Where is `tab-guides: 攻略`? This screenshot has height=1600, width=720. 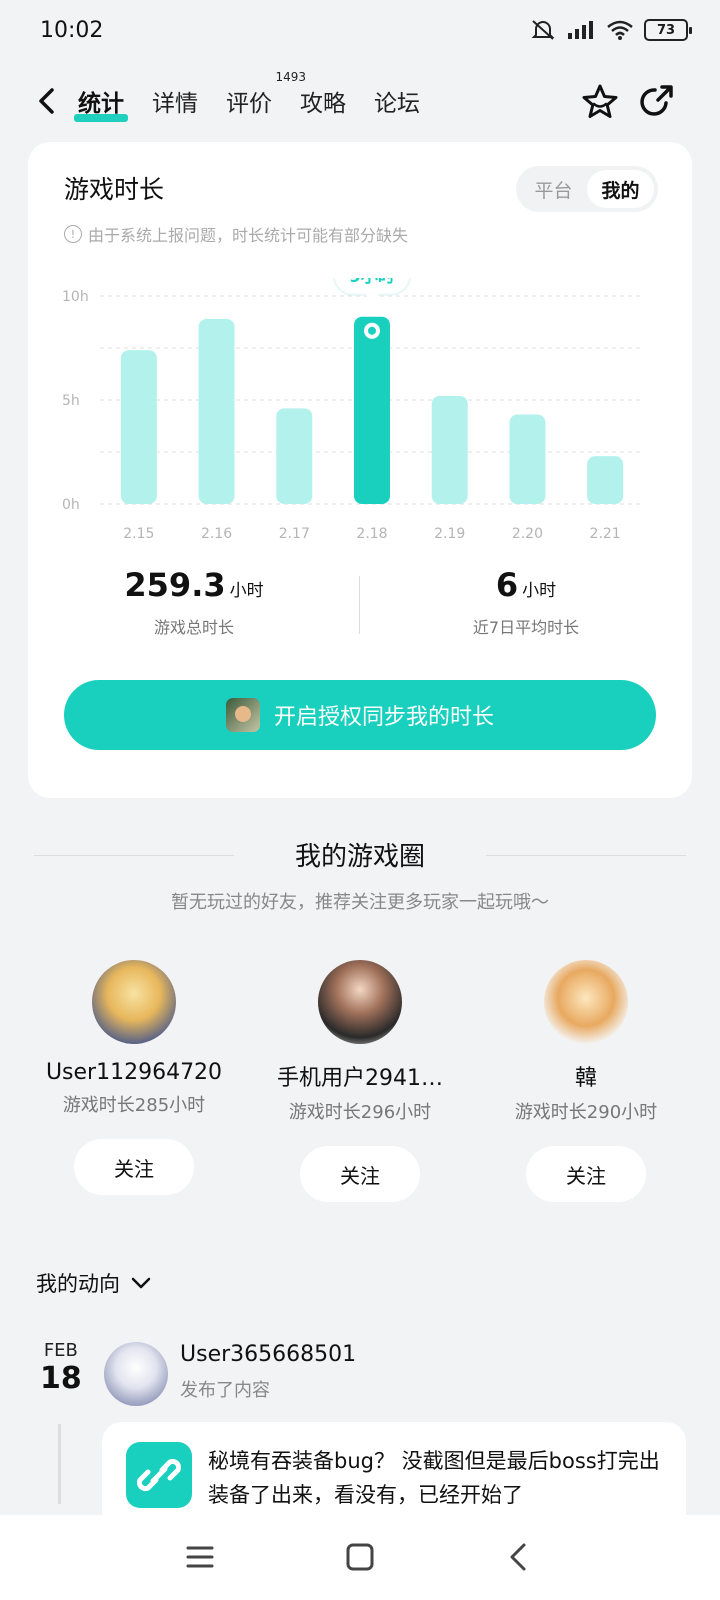
tab-guides: 攻略 is located at coordinates (323, 101).